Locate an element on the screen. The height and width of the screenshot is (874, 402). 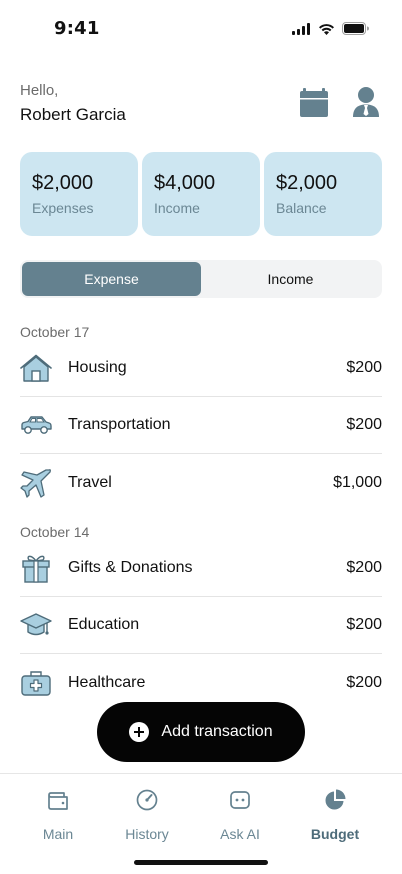
transaction-type-toggle: Expense Income is located at coordinates (201, 279).